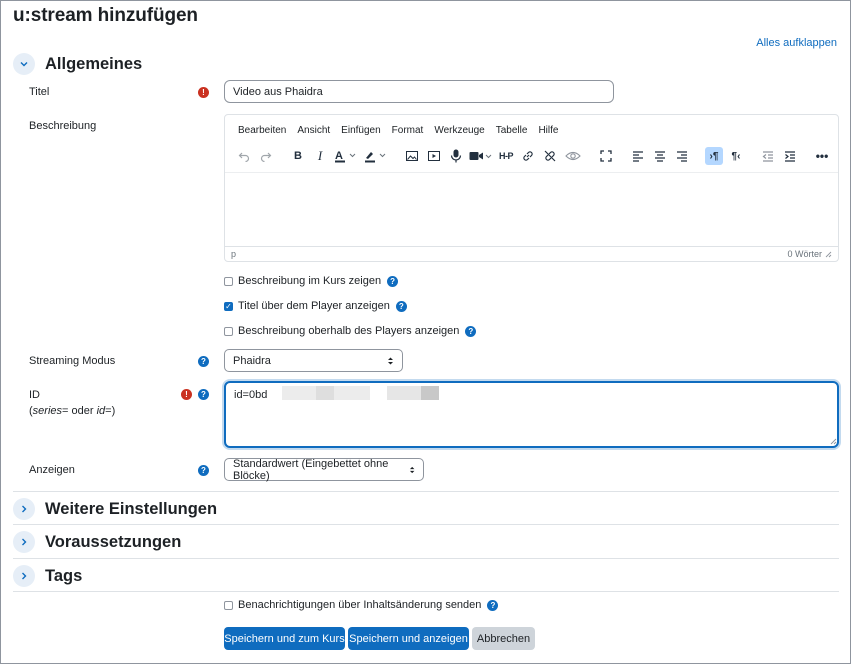  I want to click on cancel-button: Abbrechen, so click(503, 638).